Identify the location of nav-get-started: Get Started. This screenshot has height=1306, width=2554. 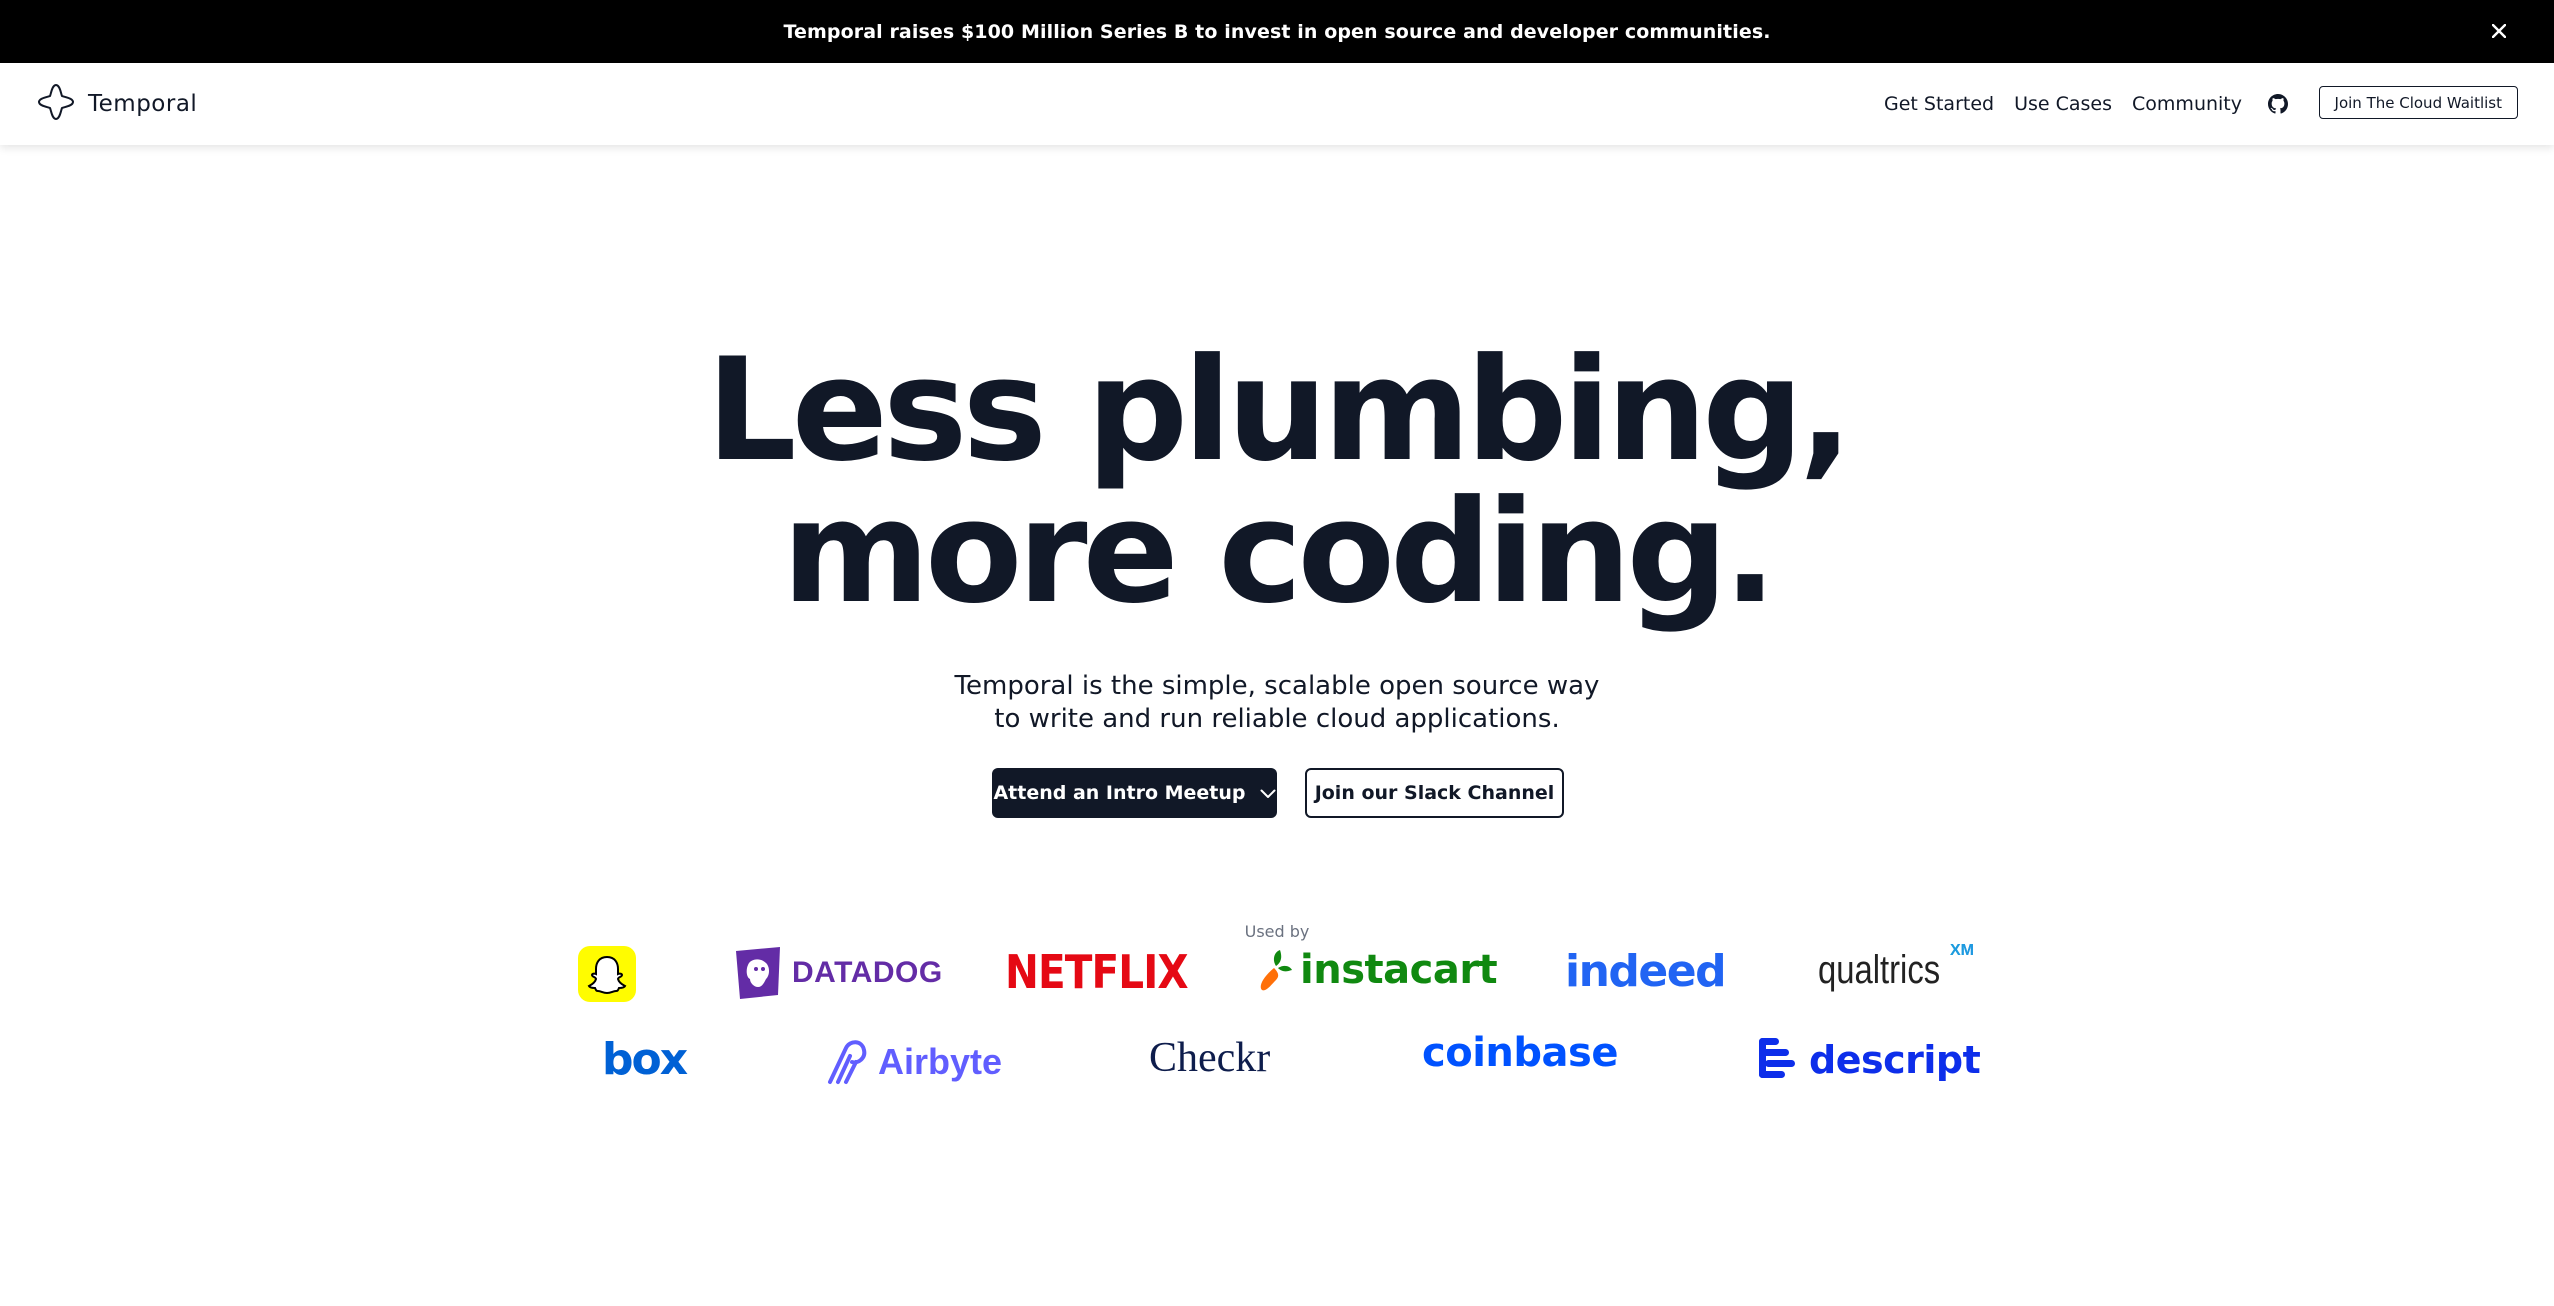
(1939, 104).